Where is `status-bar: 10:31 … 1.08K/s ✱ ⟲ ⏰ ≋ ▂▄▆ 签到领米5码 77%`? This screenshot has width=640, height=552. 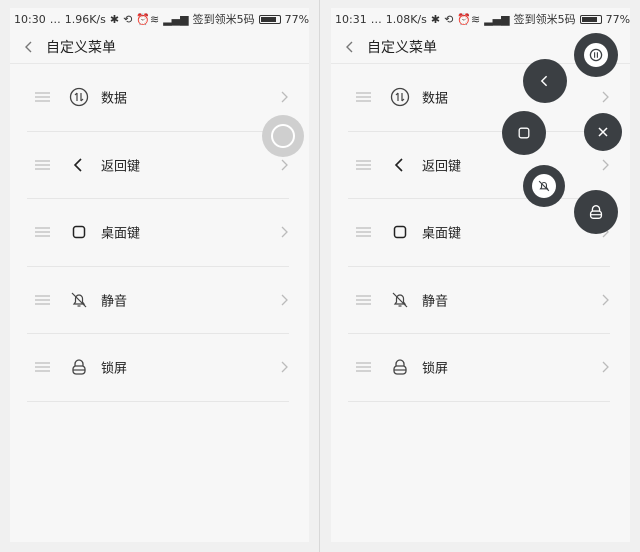 status-bar: 10:31 … 1.08K/s ✱ ⟲ ⏰ ≋ ▂▄▆ 签到领米5码 77% is located at coordinates (480, 19).